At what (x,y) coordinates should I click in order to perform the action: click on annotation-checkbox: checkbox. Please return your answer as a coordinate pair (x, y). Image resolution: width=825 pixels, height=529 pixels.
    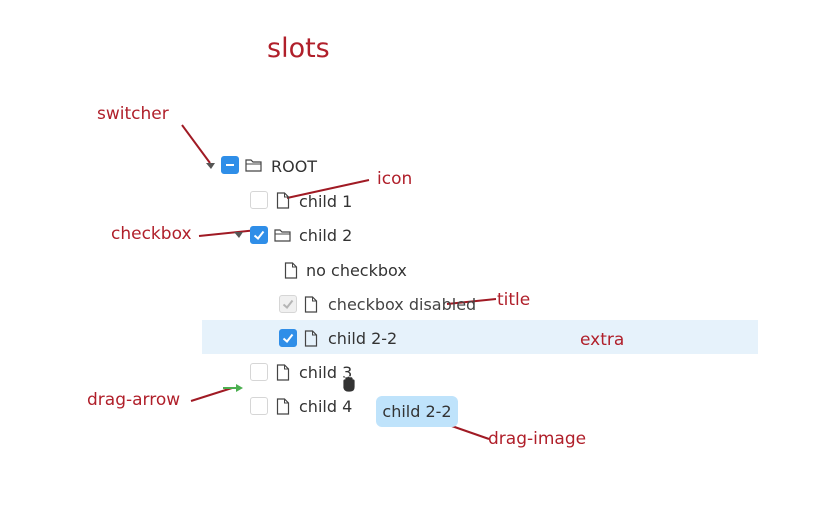
    Looking at the image, I should click on (151, 234).